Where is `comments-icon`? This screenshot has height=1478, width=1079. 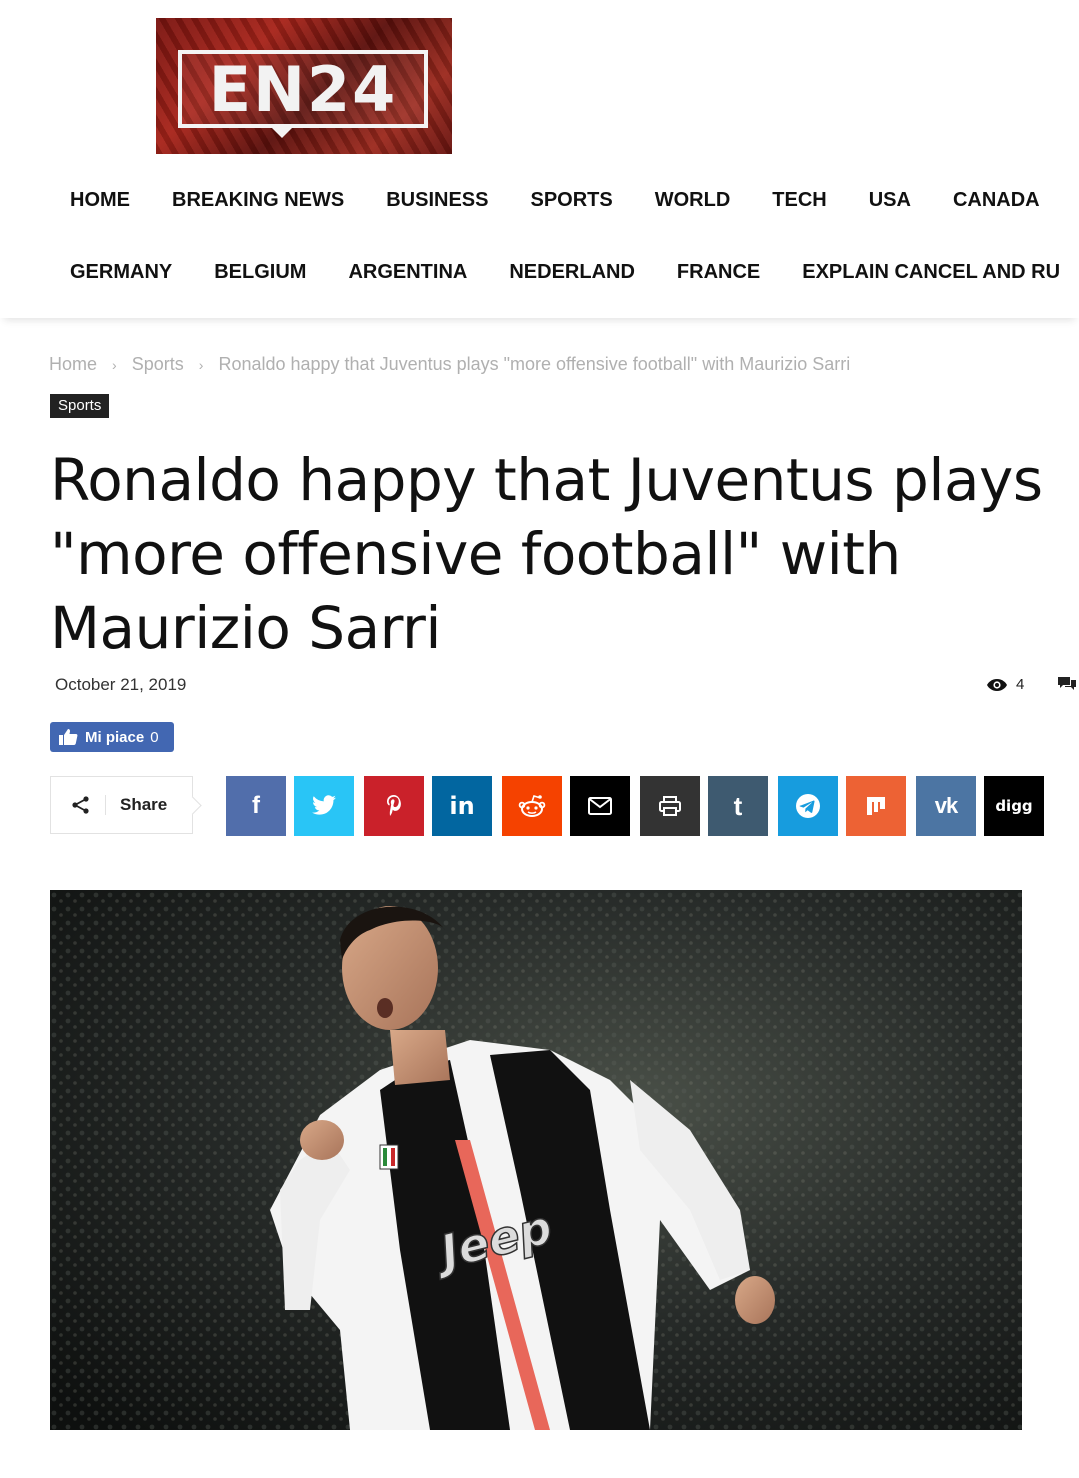 comments-icon is located at coordinates (1067, 683).